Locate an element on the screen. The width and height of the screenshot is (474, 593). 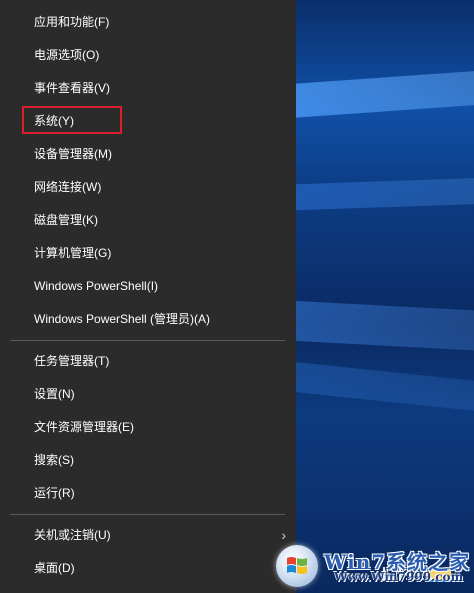
menu-item-power-options: 电源选项(O) is located at coordinates (148, 55).